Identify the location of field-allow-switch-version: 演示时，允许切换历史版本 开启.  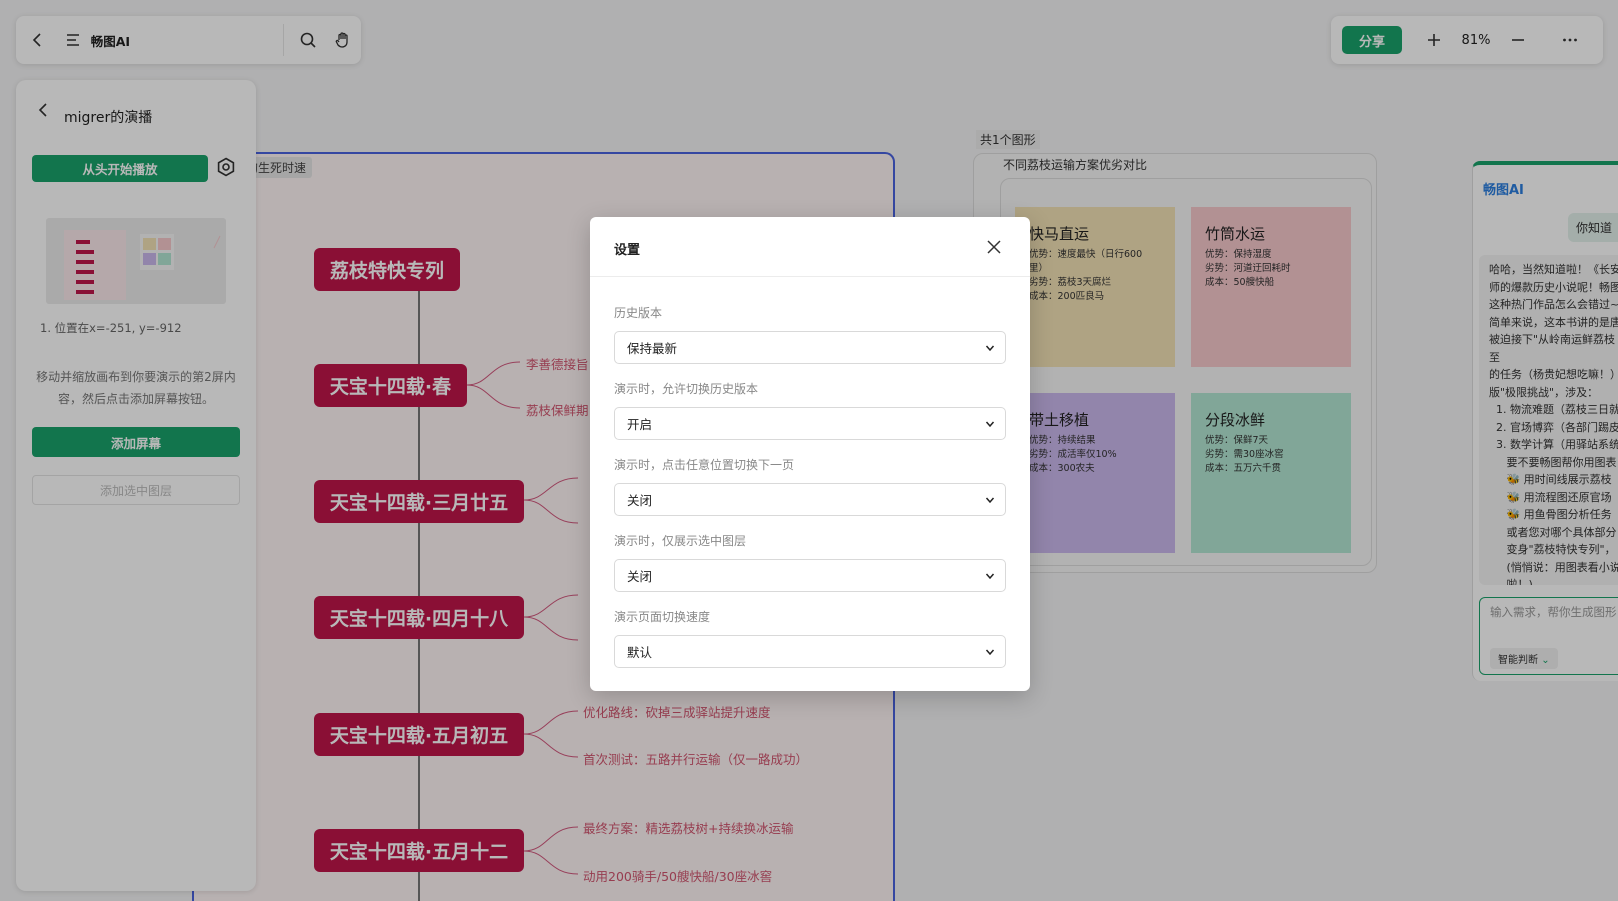
(810, 410).